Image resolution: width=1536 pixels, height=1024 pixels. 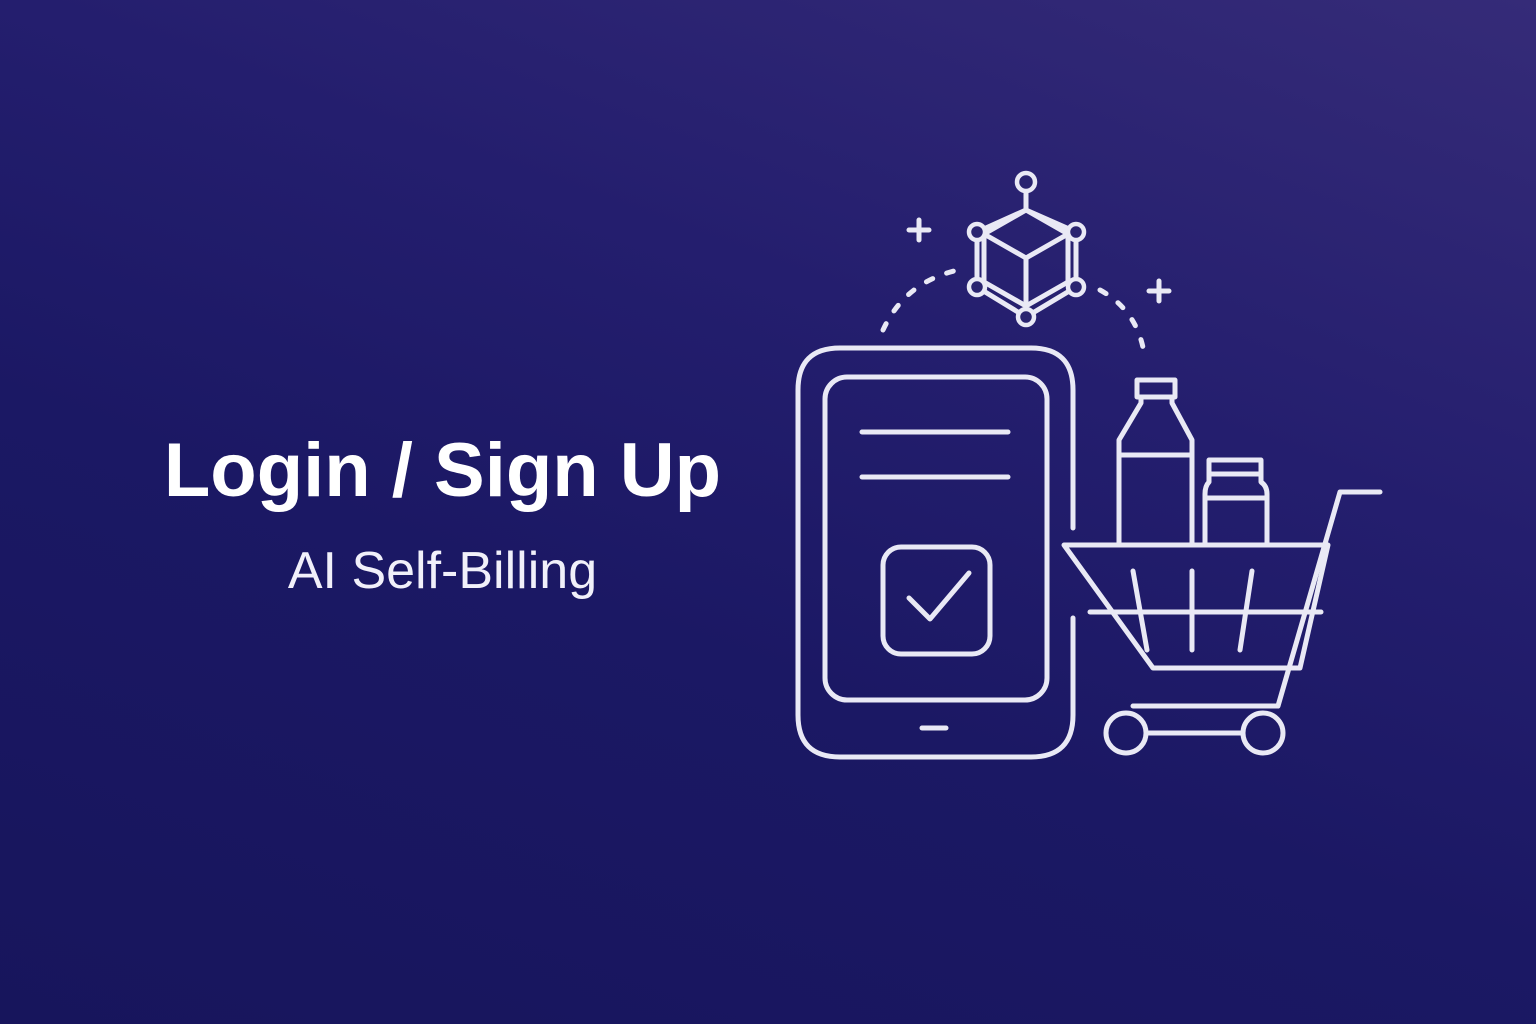 I want to click on tablet-icon, so click(x=935, y=552).